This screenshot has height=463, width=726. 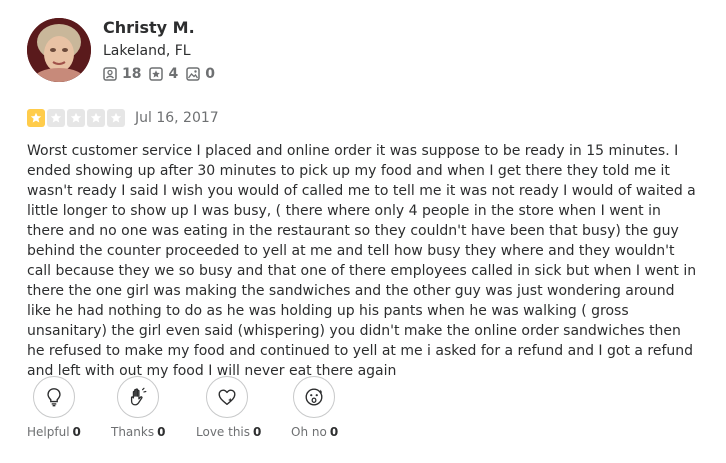 I want to click on oh-no-button, so click(x=314, y=397).